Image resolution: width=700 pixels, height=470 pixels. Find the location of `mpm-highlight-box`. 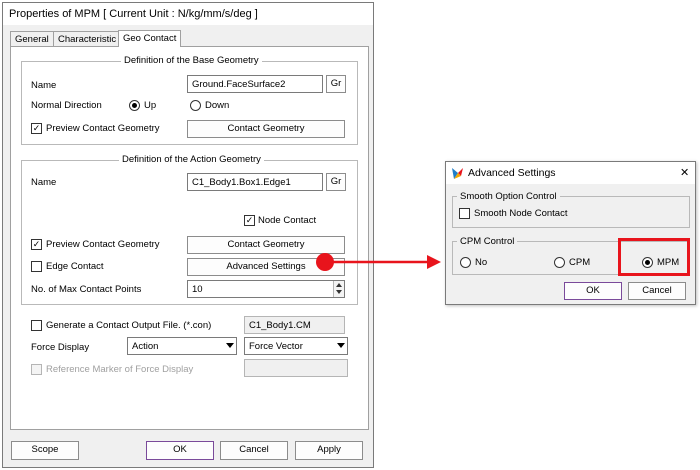

mpm-highlight-box is located at coordinates (654, 257).